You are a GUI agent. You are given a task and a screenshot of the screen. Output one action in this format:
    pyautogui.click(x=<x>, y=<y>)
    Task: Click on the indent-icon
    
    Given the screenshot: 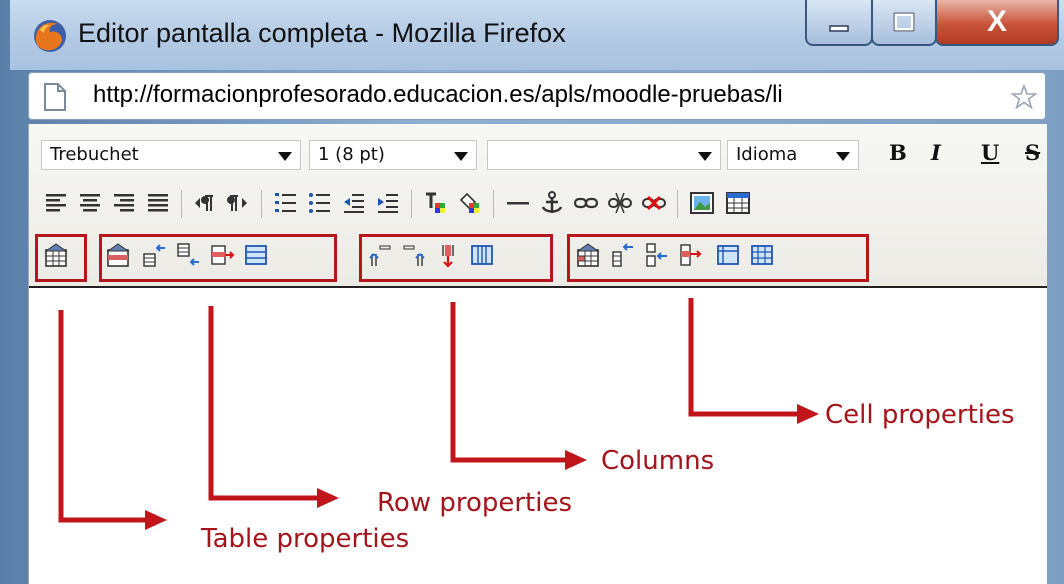 What is the action you would take?
    pyautogui.click(x=388, y=203)
    